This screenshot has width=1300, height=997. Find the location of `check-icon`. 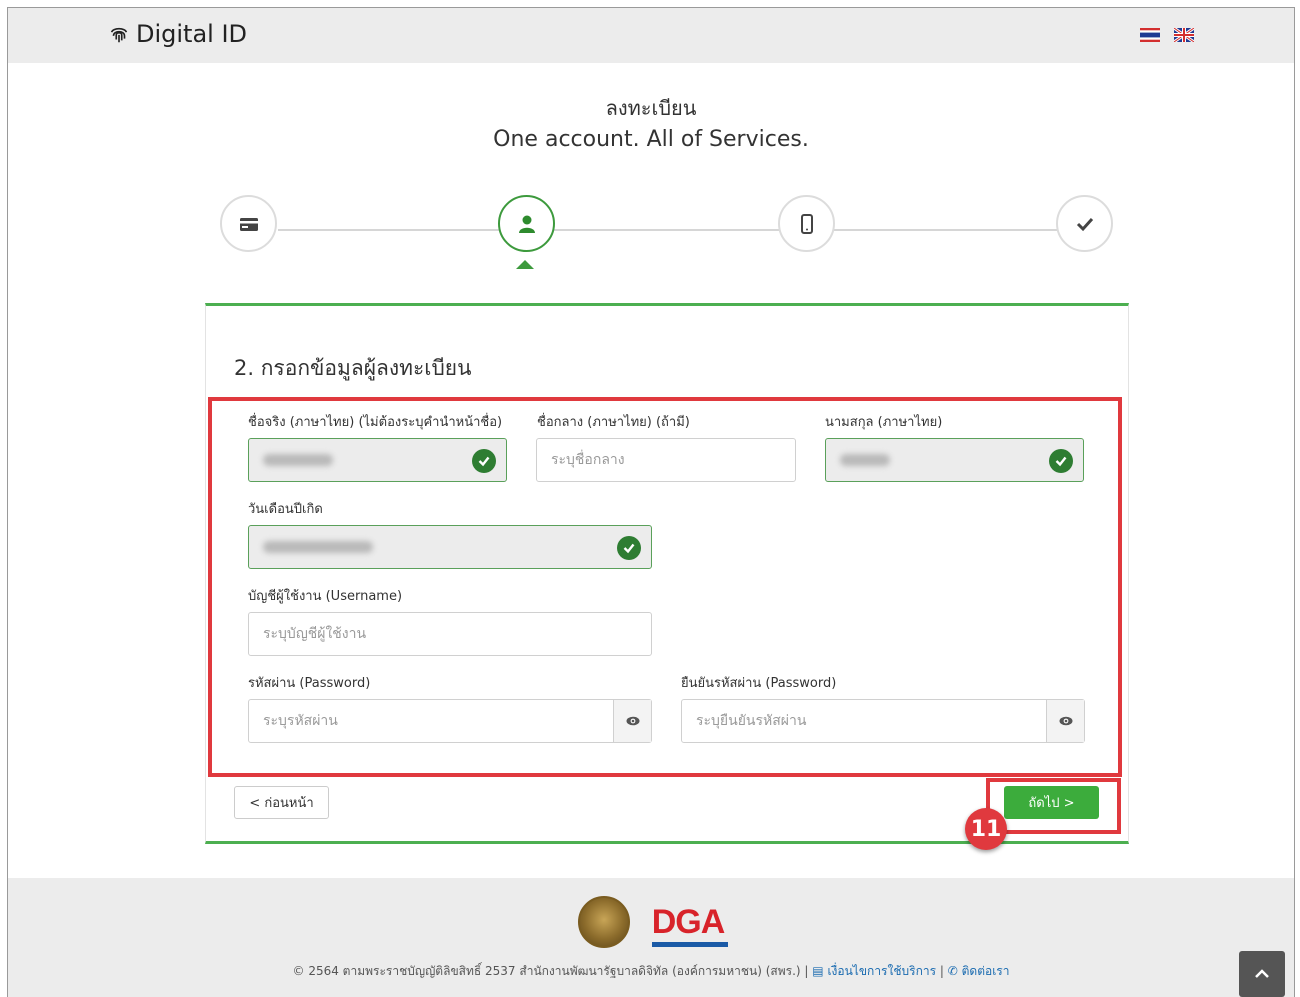

check-icon is located at coordinates (1084, 224).